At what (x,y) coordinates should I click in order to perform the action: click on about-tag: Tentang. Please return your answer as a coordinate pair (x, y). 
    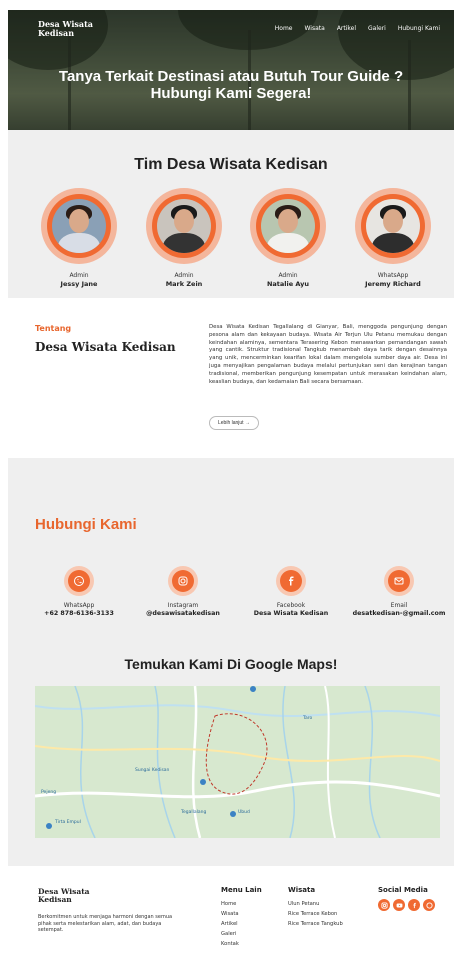
    Looking at the image, I should click on (53, 328).